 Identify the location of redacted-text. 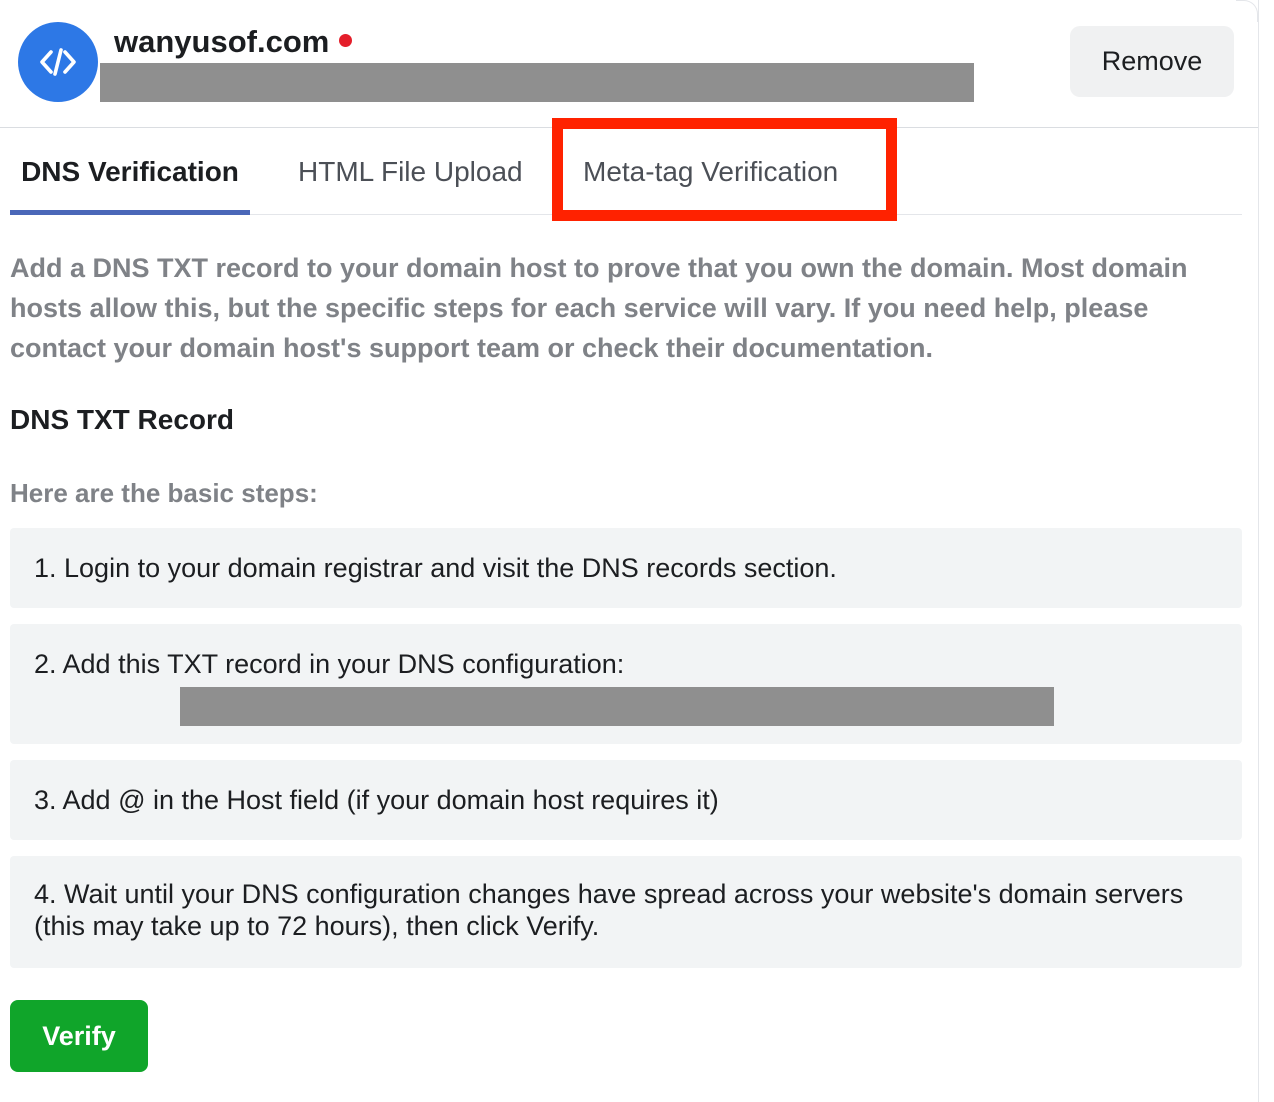
(537, 82).